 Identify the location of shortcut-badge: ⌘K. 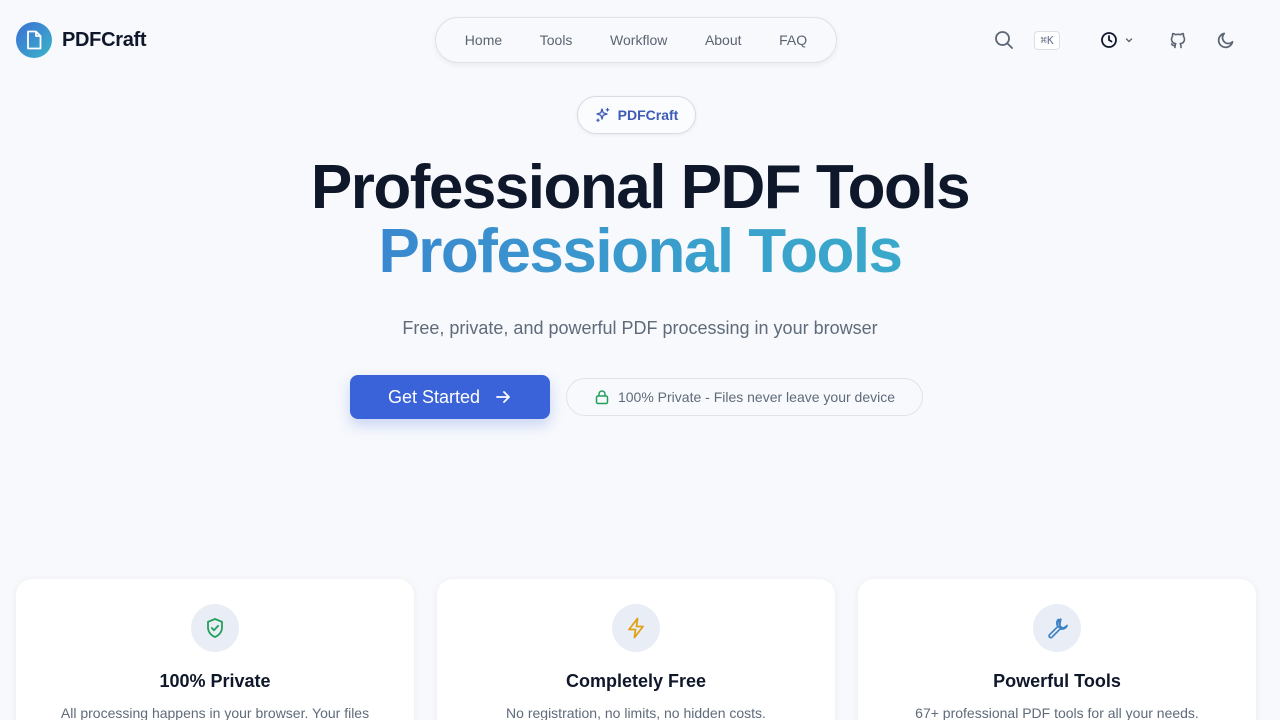
(1047, 40).